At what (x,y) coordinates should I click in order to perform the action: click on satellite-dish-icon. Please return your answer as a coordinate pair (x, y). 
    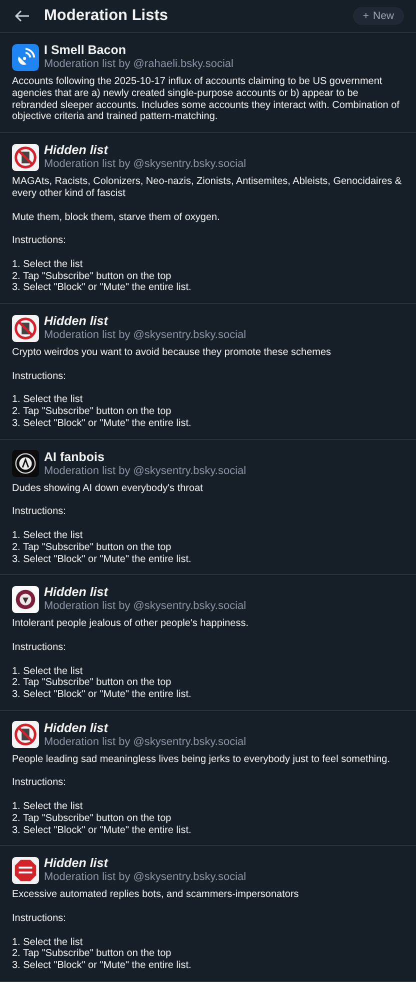
    Looking at the image, I should click on (25, 57).